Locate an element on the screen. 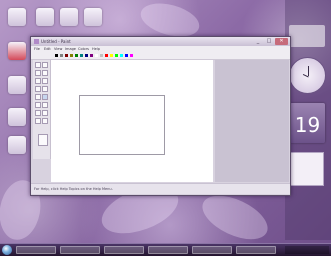 The width and height of the screenshot is (331, 256). calendar-day: 19 is located at coordinates (307, 125).